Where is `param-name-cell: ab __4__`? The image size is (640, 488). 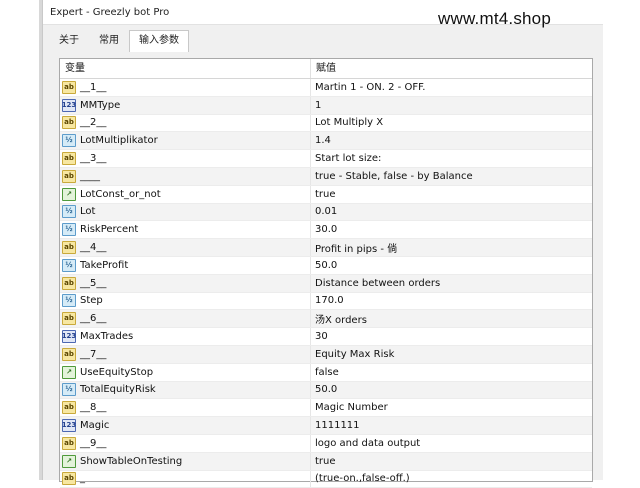 param-name-cell: ab __4__ is located at coordinates (185, 247).